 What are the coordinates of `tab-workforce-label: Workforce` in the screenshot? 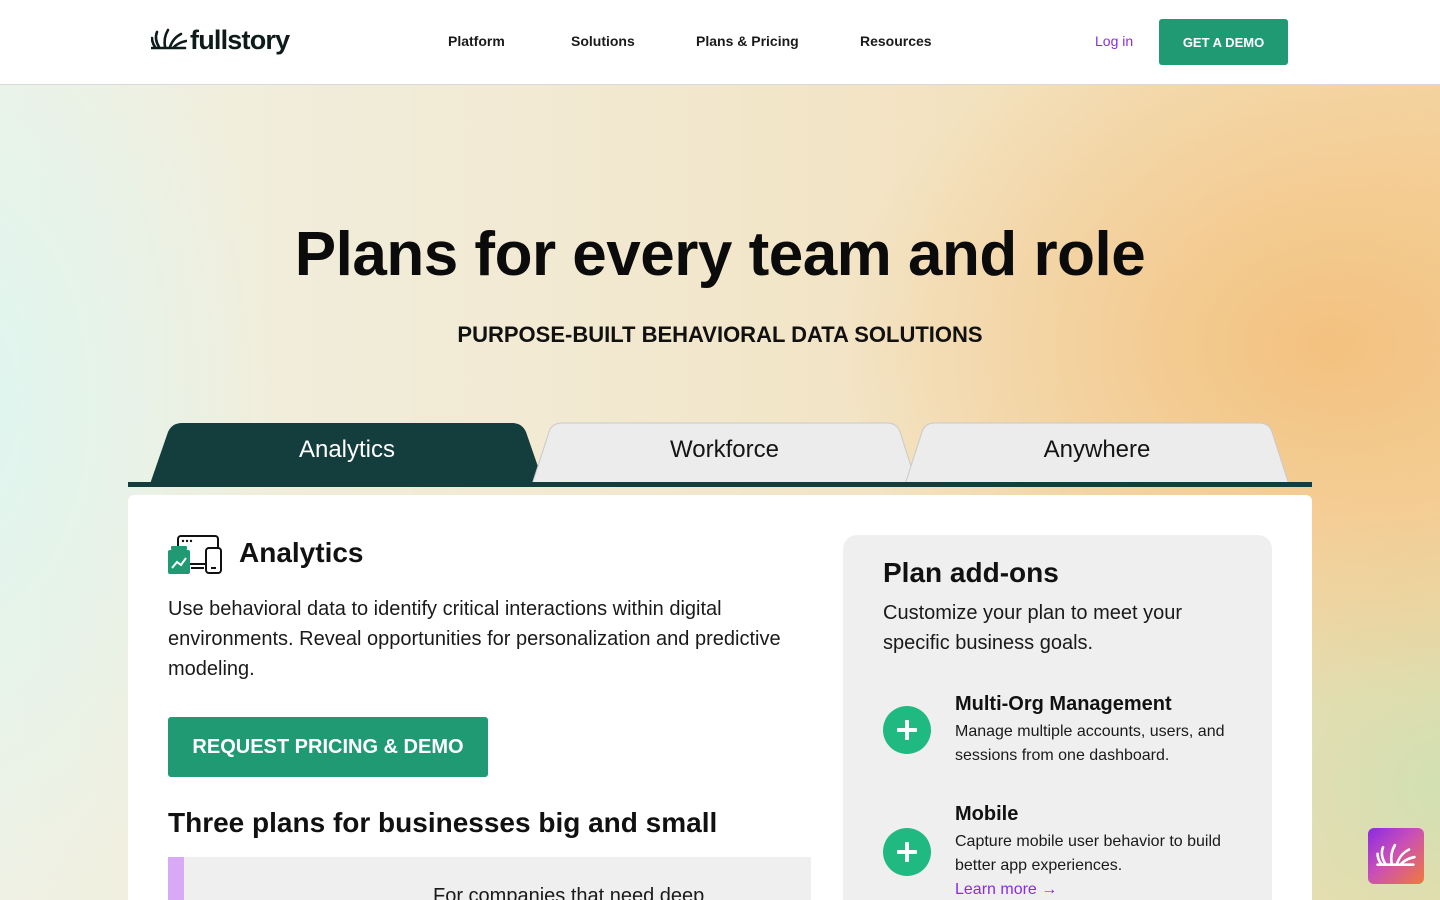 It's located at (724, 449).